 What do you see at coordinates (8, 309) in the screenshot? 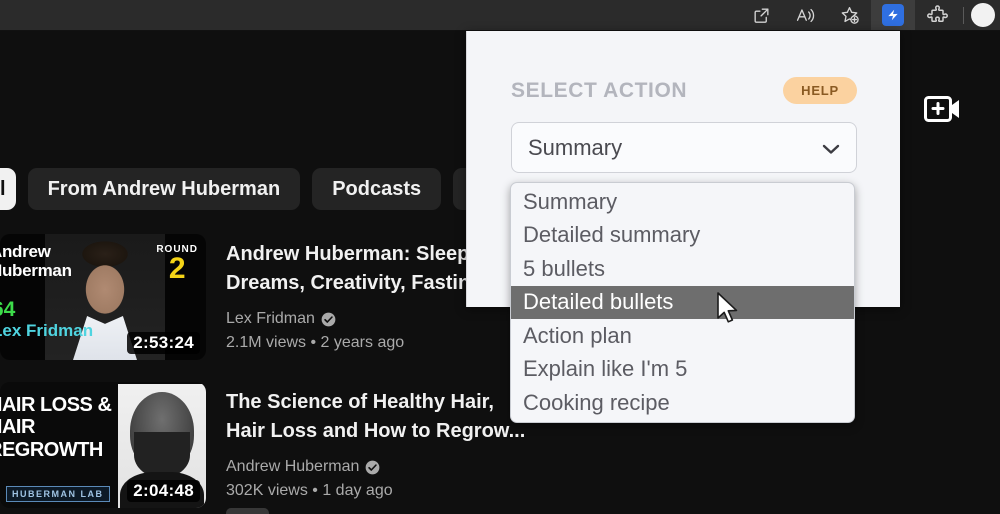
I see `thumbnail-episode-number-1: 64` at bounding box center [8, 309].